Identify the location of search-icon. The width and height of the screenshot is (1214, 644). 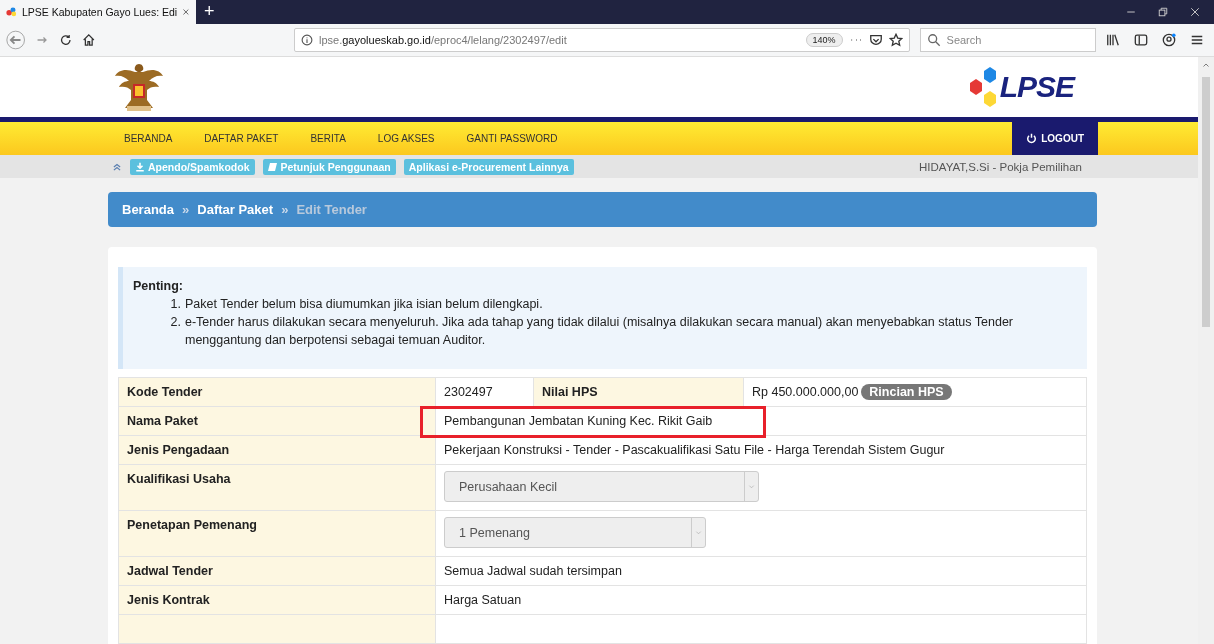
(933, 40).